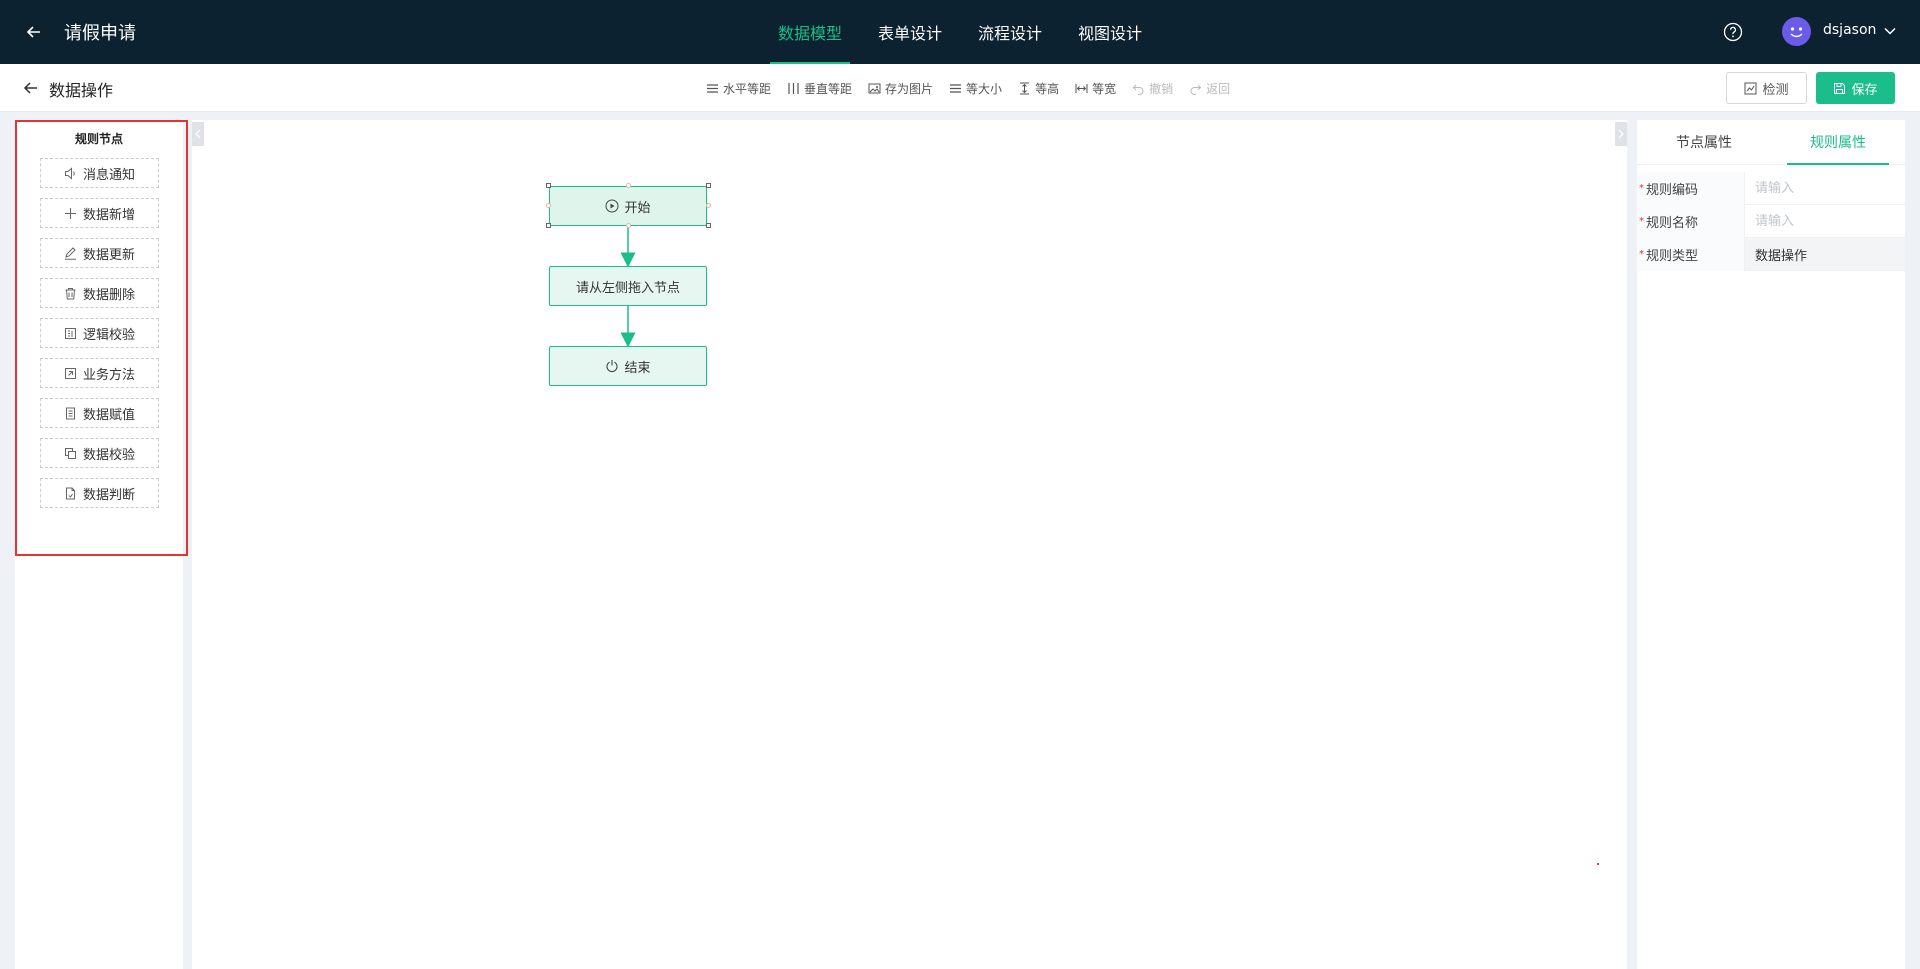 This screenshot has height=969, width=1920. What do you see at coordinates (1840, 88) in the screenshot?
I see `save-icon` at bounding box center [1840, 88].